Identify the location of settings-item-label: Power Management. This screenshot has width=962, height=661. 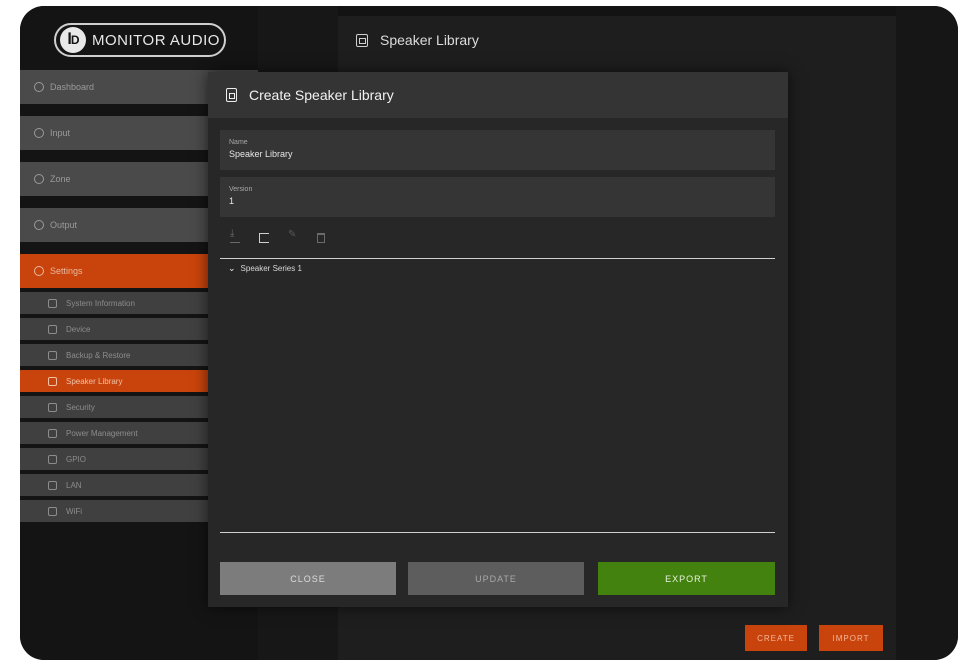
(102, 433).